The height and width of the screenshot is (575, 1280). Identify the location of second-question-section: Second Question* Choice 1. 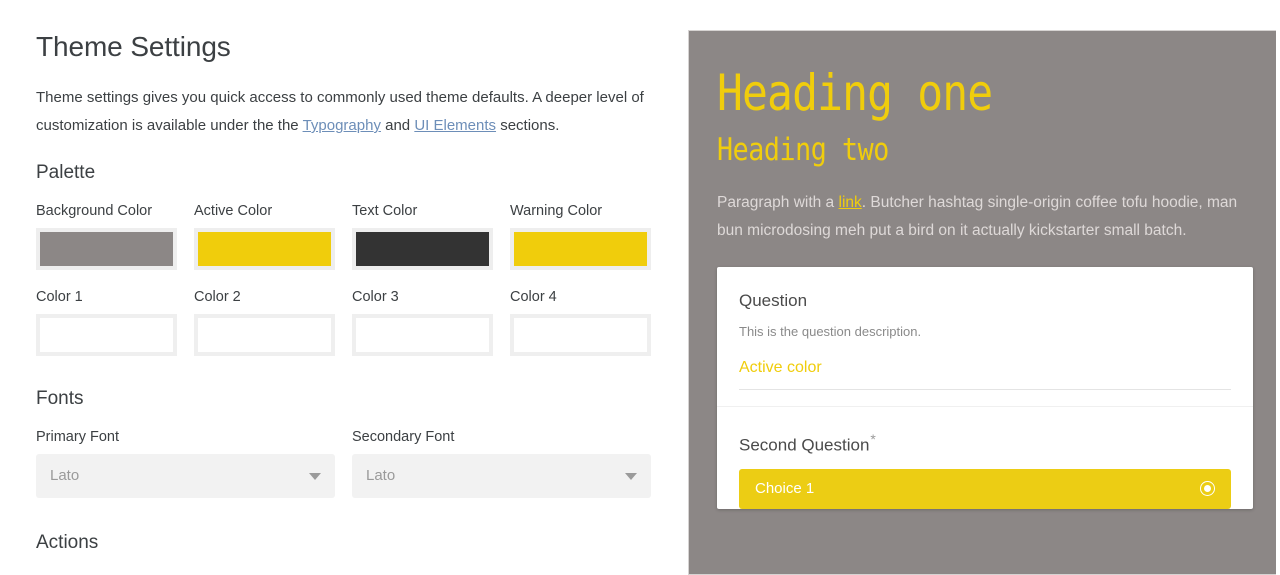
(985, 457).